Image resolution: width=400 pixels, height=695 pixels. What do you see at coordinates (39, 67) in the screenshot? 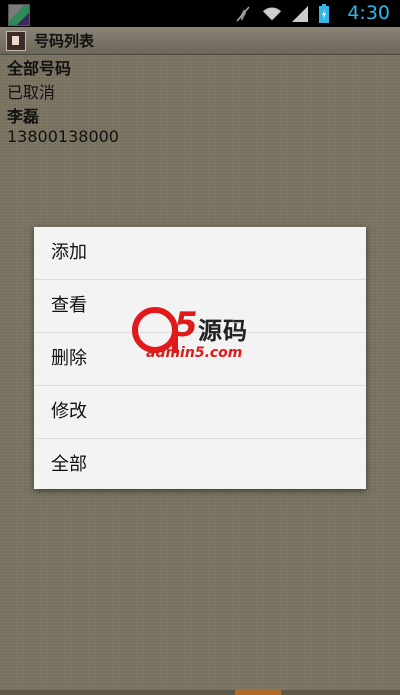
I see `list-header: 全部号码` at bounding box center [39, 67].